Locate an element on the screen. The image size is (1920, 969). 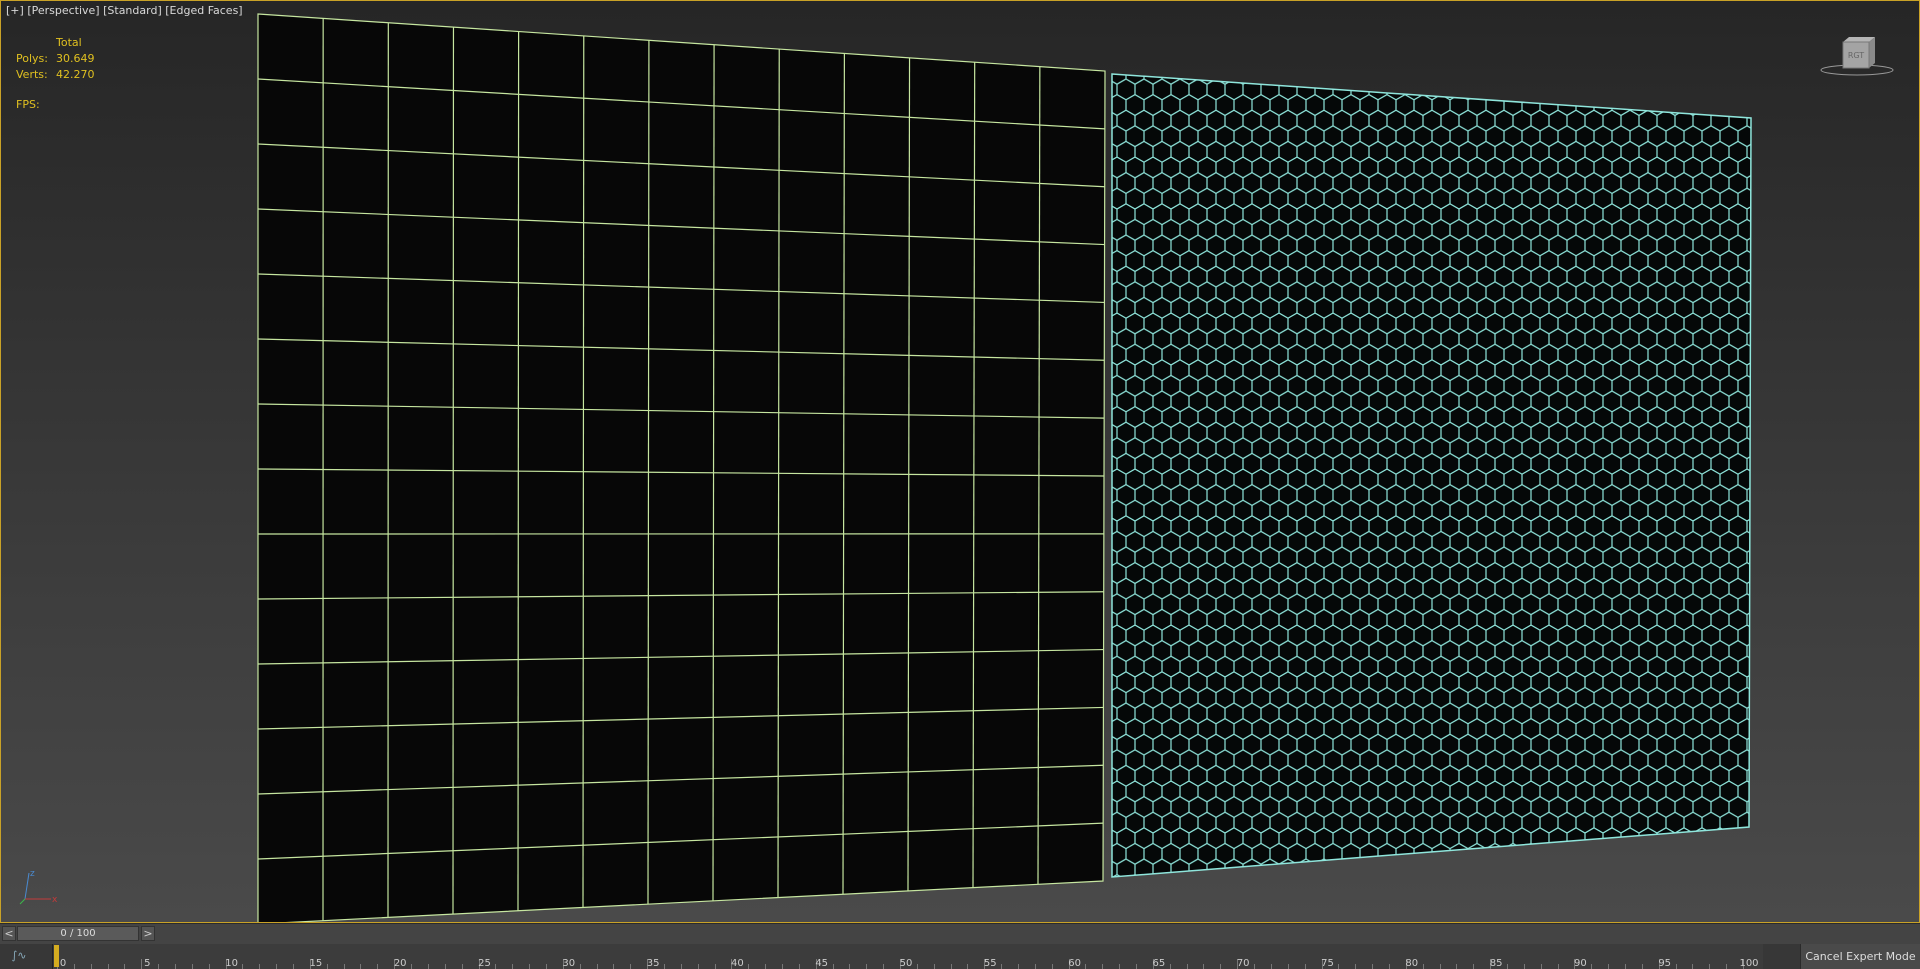
viewport-display-mode-menu: [Edged Faces] is located at coordinates (203, 10).